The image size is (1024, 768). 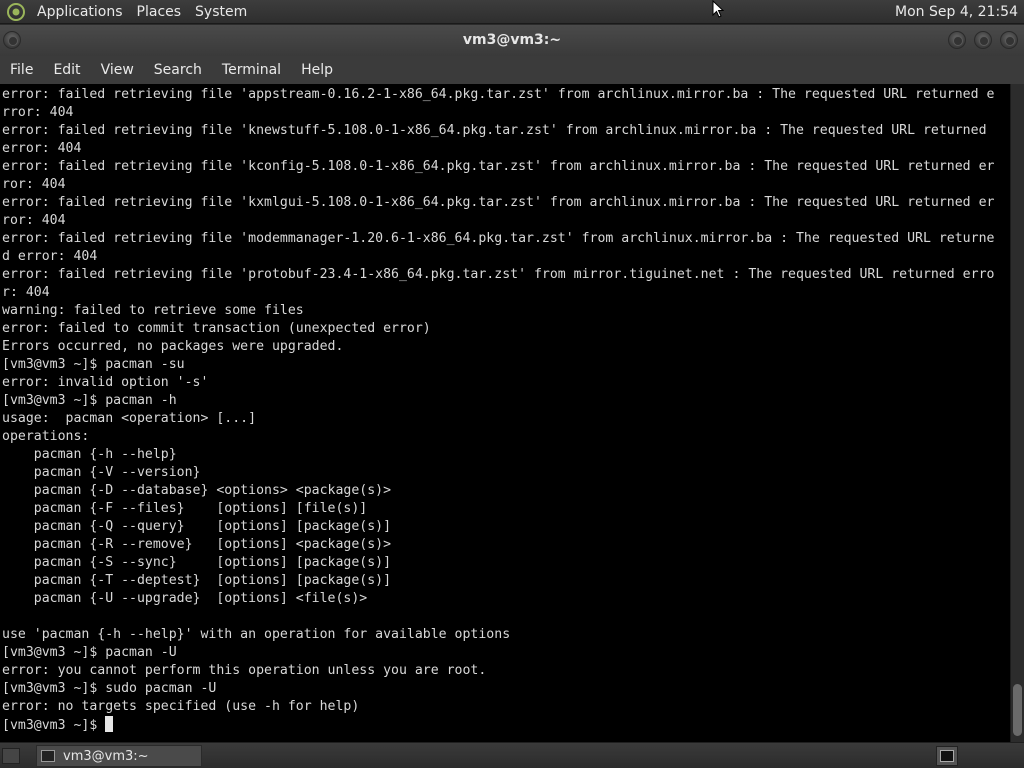 What do you see at coordinates (109, 688) in the screenshot?
I see `terminal-line: [vm3@vm3 ~]$ sudo pacman -U` at bounding box center [109, 688].